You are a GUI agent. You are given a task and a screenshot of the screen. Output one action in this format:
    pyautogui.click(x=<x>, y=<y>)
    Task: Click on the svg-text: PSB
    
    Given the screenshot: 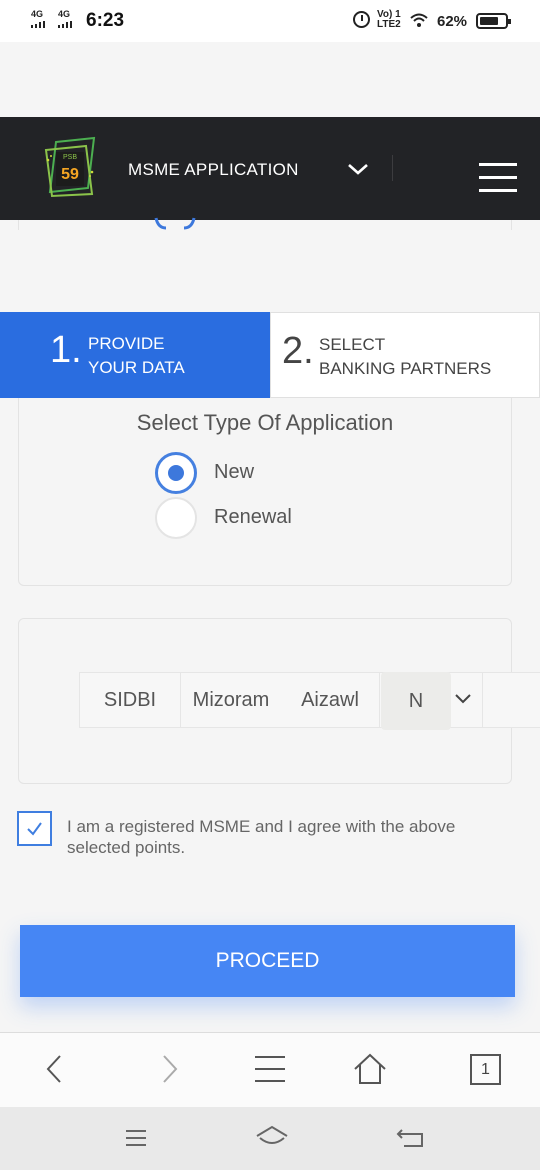 What is the action you would take?
    pyautogui.click(x=70, y=157)
    